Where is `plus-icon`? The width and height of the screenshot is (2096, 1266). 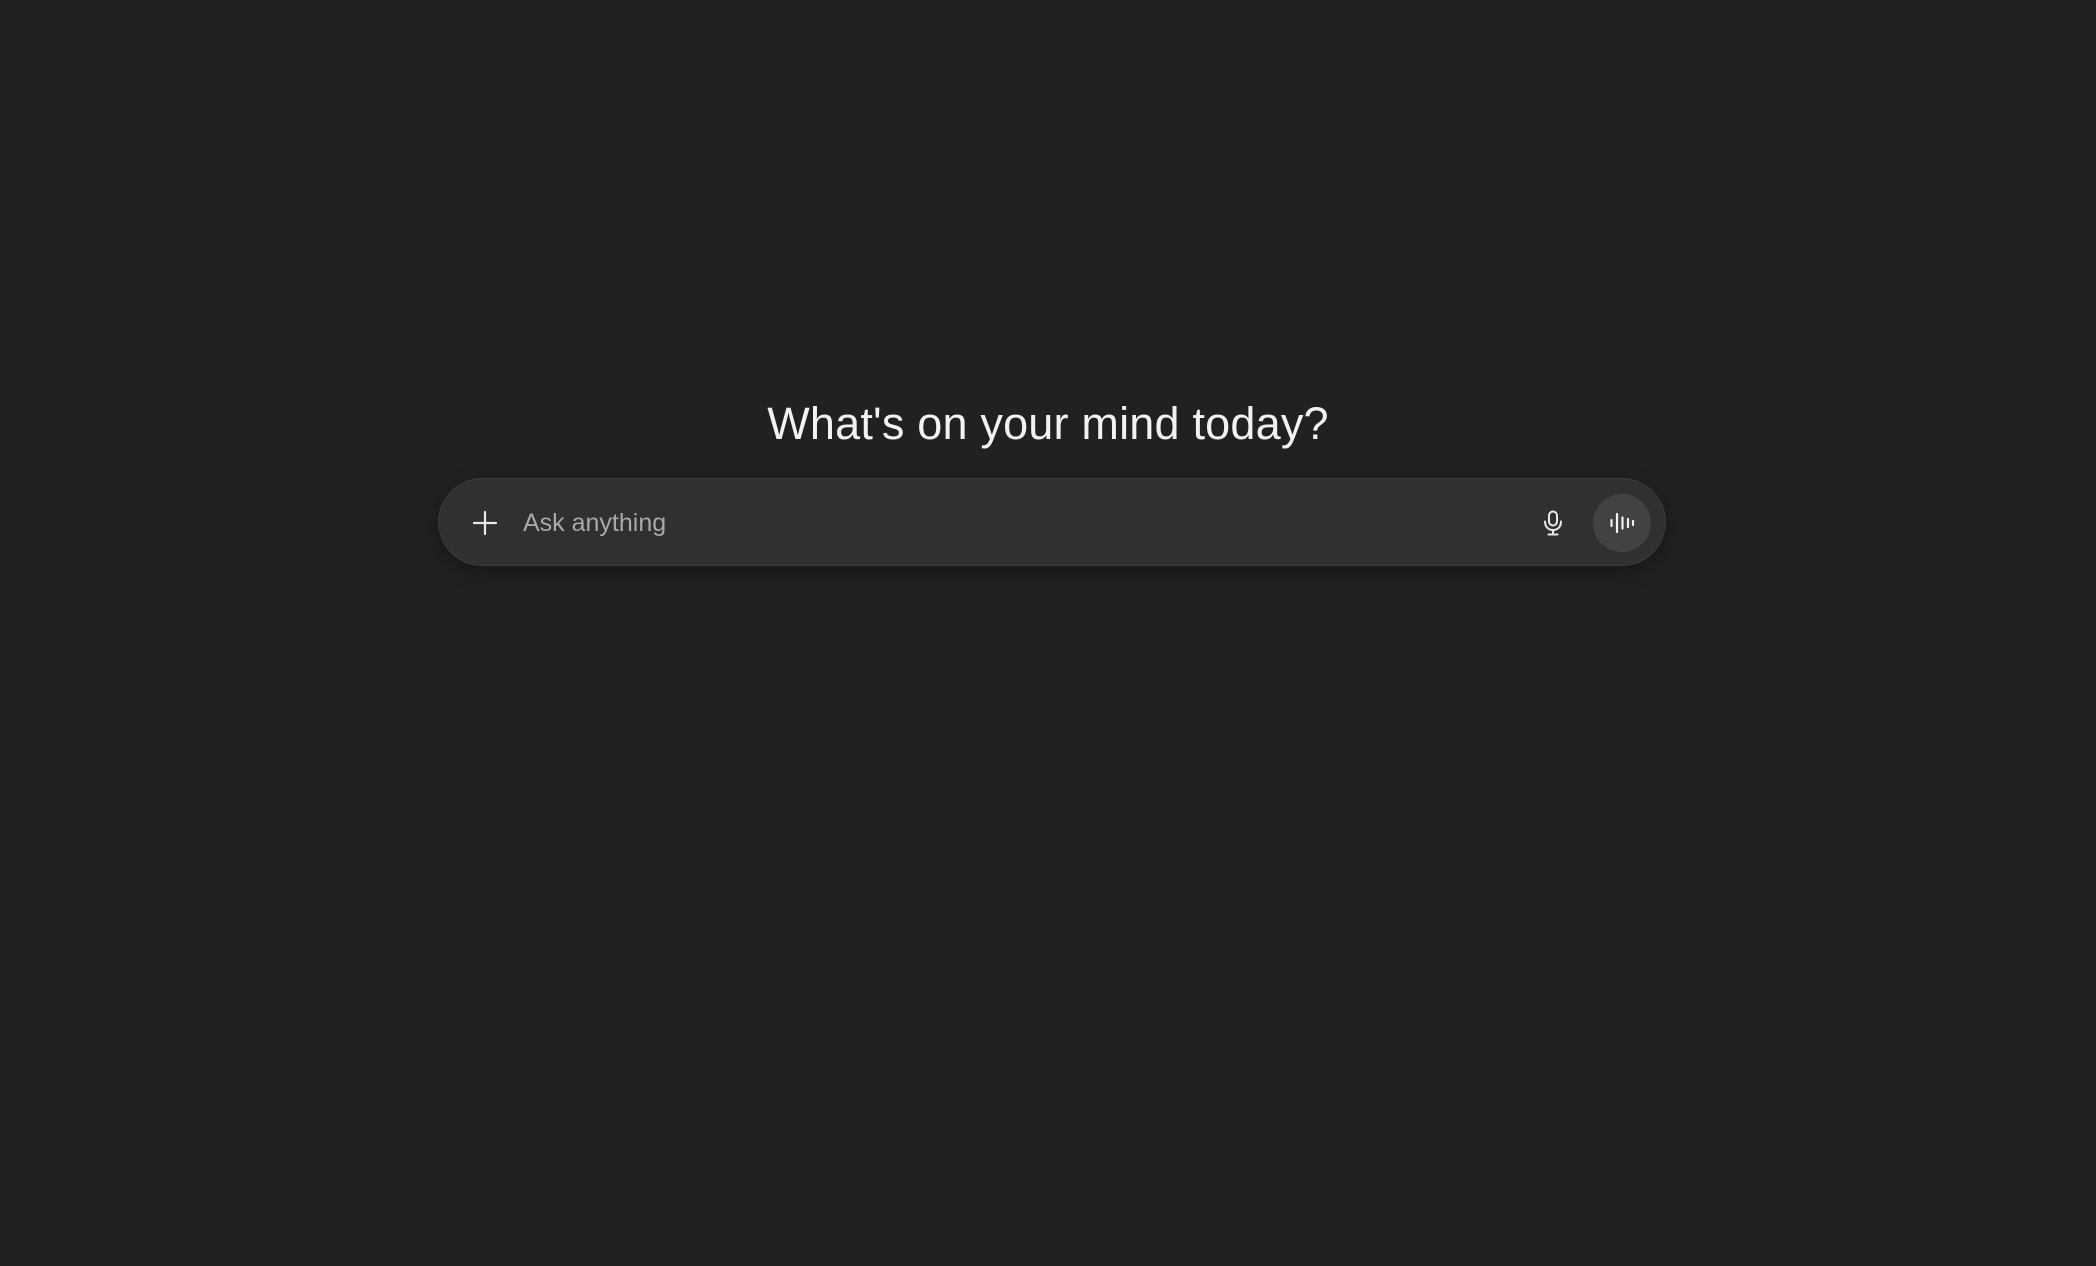 plus-icon is located at coordinates (485, 523).